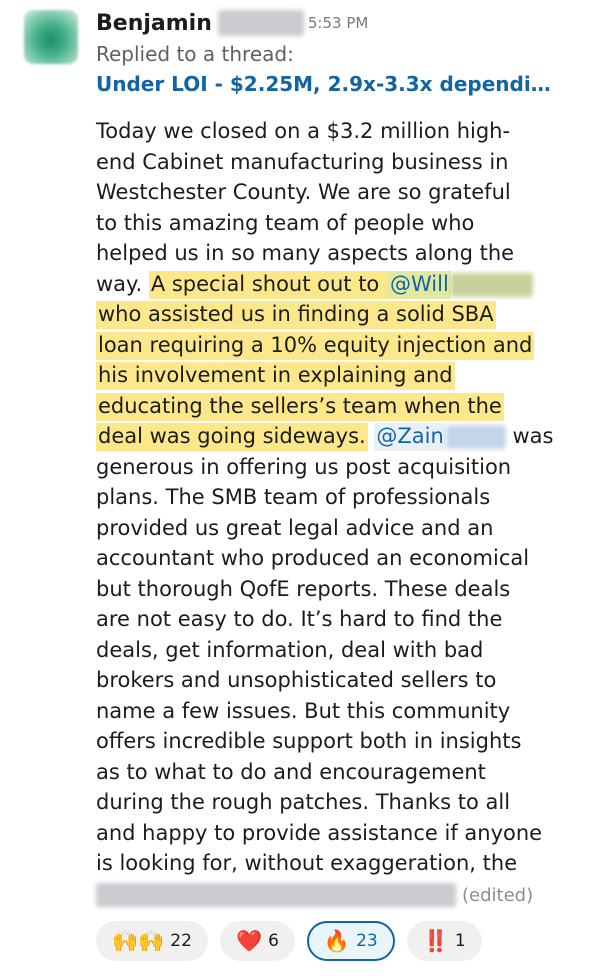 The width and height of the screenshot is (590, 979). What do you see at coordinates (303, 588) in the screenshot?
I see `message-line: but thorough QofE reports. These deals` at bounding box center [303, 588].